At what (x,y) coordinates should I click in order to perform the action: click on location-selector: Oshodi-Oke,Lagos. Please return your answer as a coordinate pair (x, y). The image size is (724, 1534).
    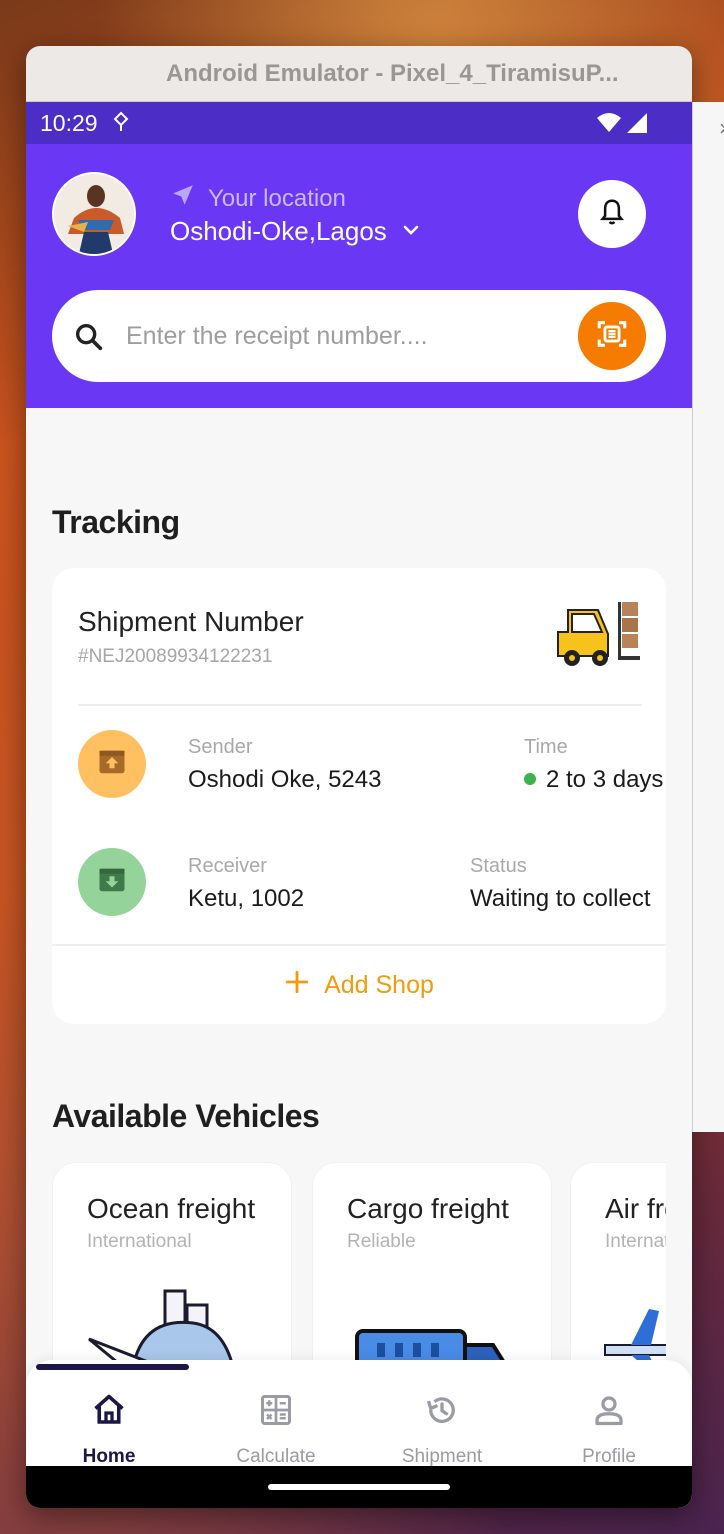
    Looking at the image, I should click on (295, 231).